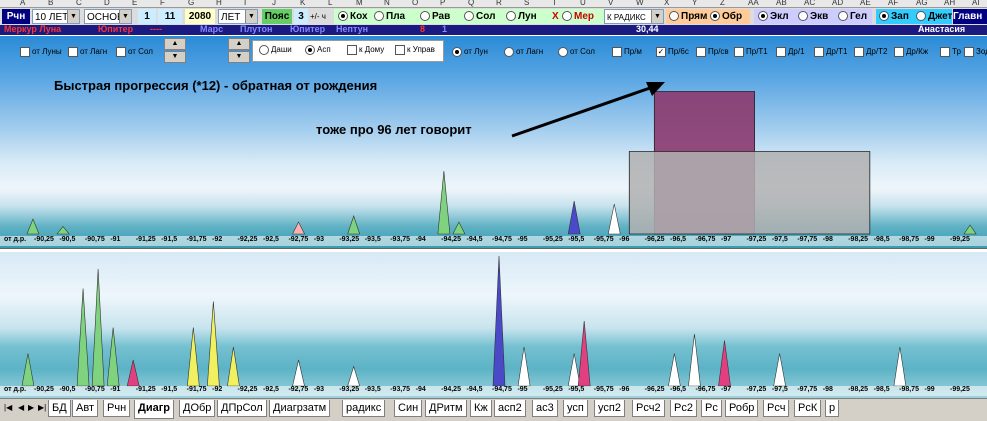 This screenshot has width=987, height=421. What do you see at coordinates (813, 16) in the screenshot?
I see `radio-ekv: Экв` at bounding box center [813, 16].